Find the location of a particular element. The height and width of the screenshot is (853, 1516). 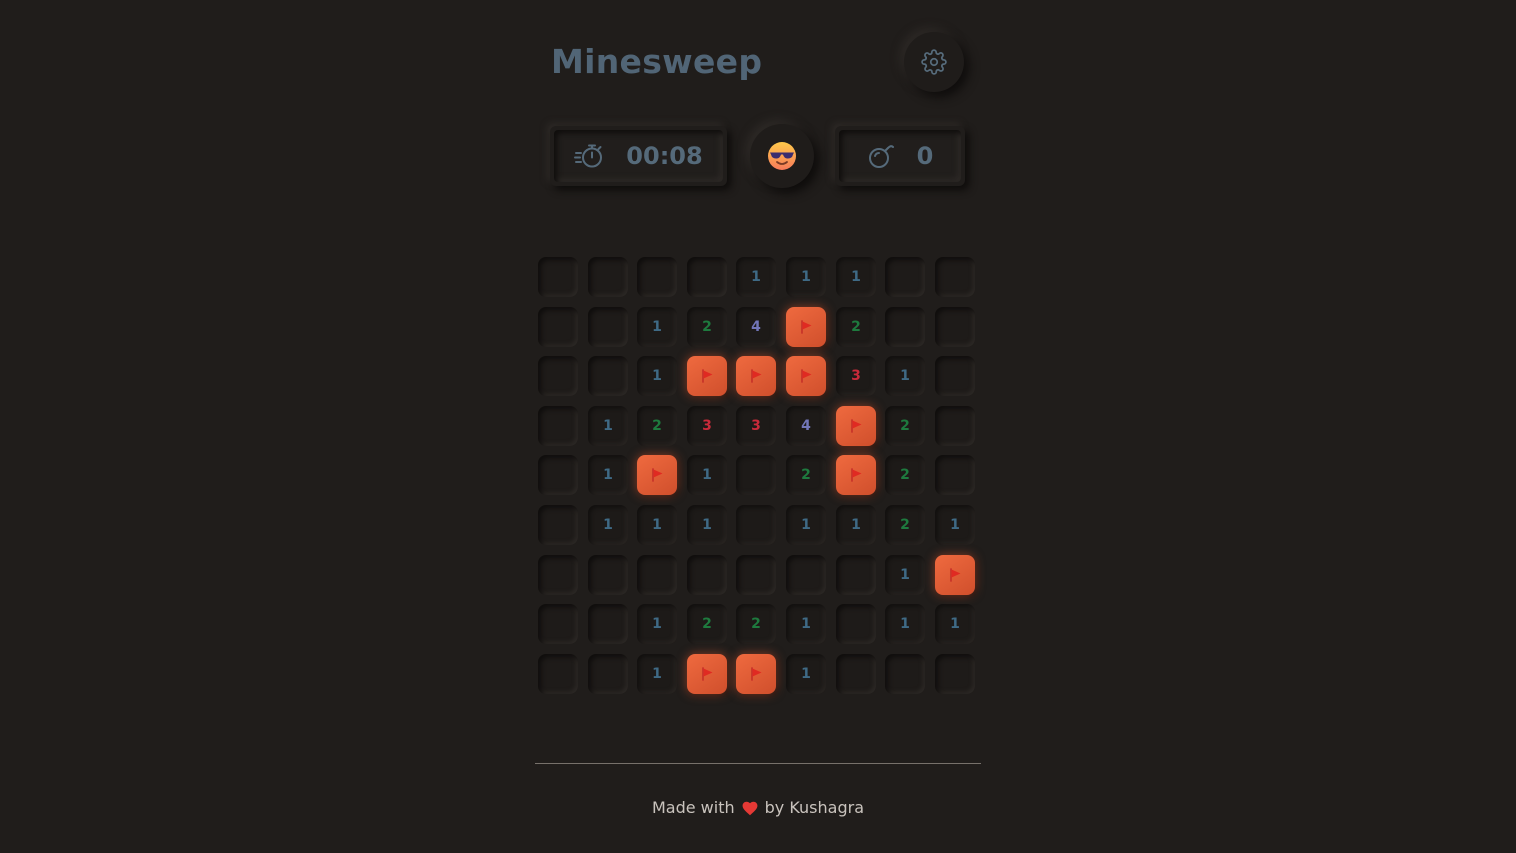

gear-icon is located at coordinates (934, 62).